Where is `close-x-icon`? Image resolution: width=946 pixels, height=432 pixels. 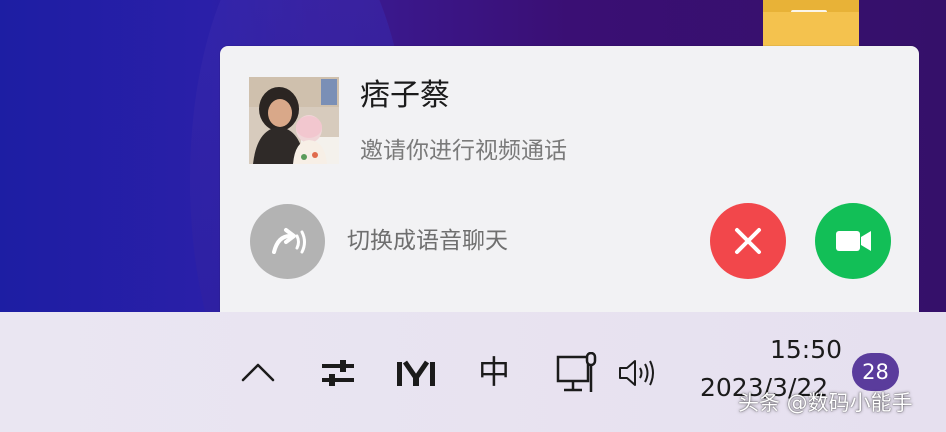 close-x-icon is located at coordinates (748, 241).